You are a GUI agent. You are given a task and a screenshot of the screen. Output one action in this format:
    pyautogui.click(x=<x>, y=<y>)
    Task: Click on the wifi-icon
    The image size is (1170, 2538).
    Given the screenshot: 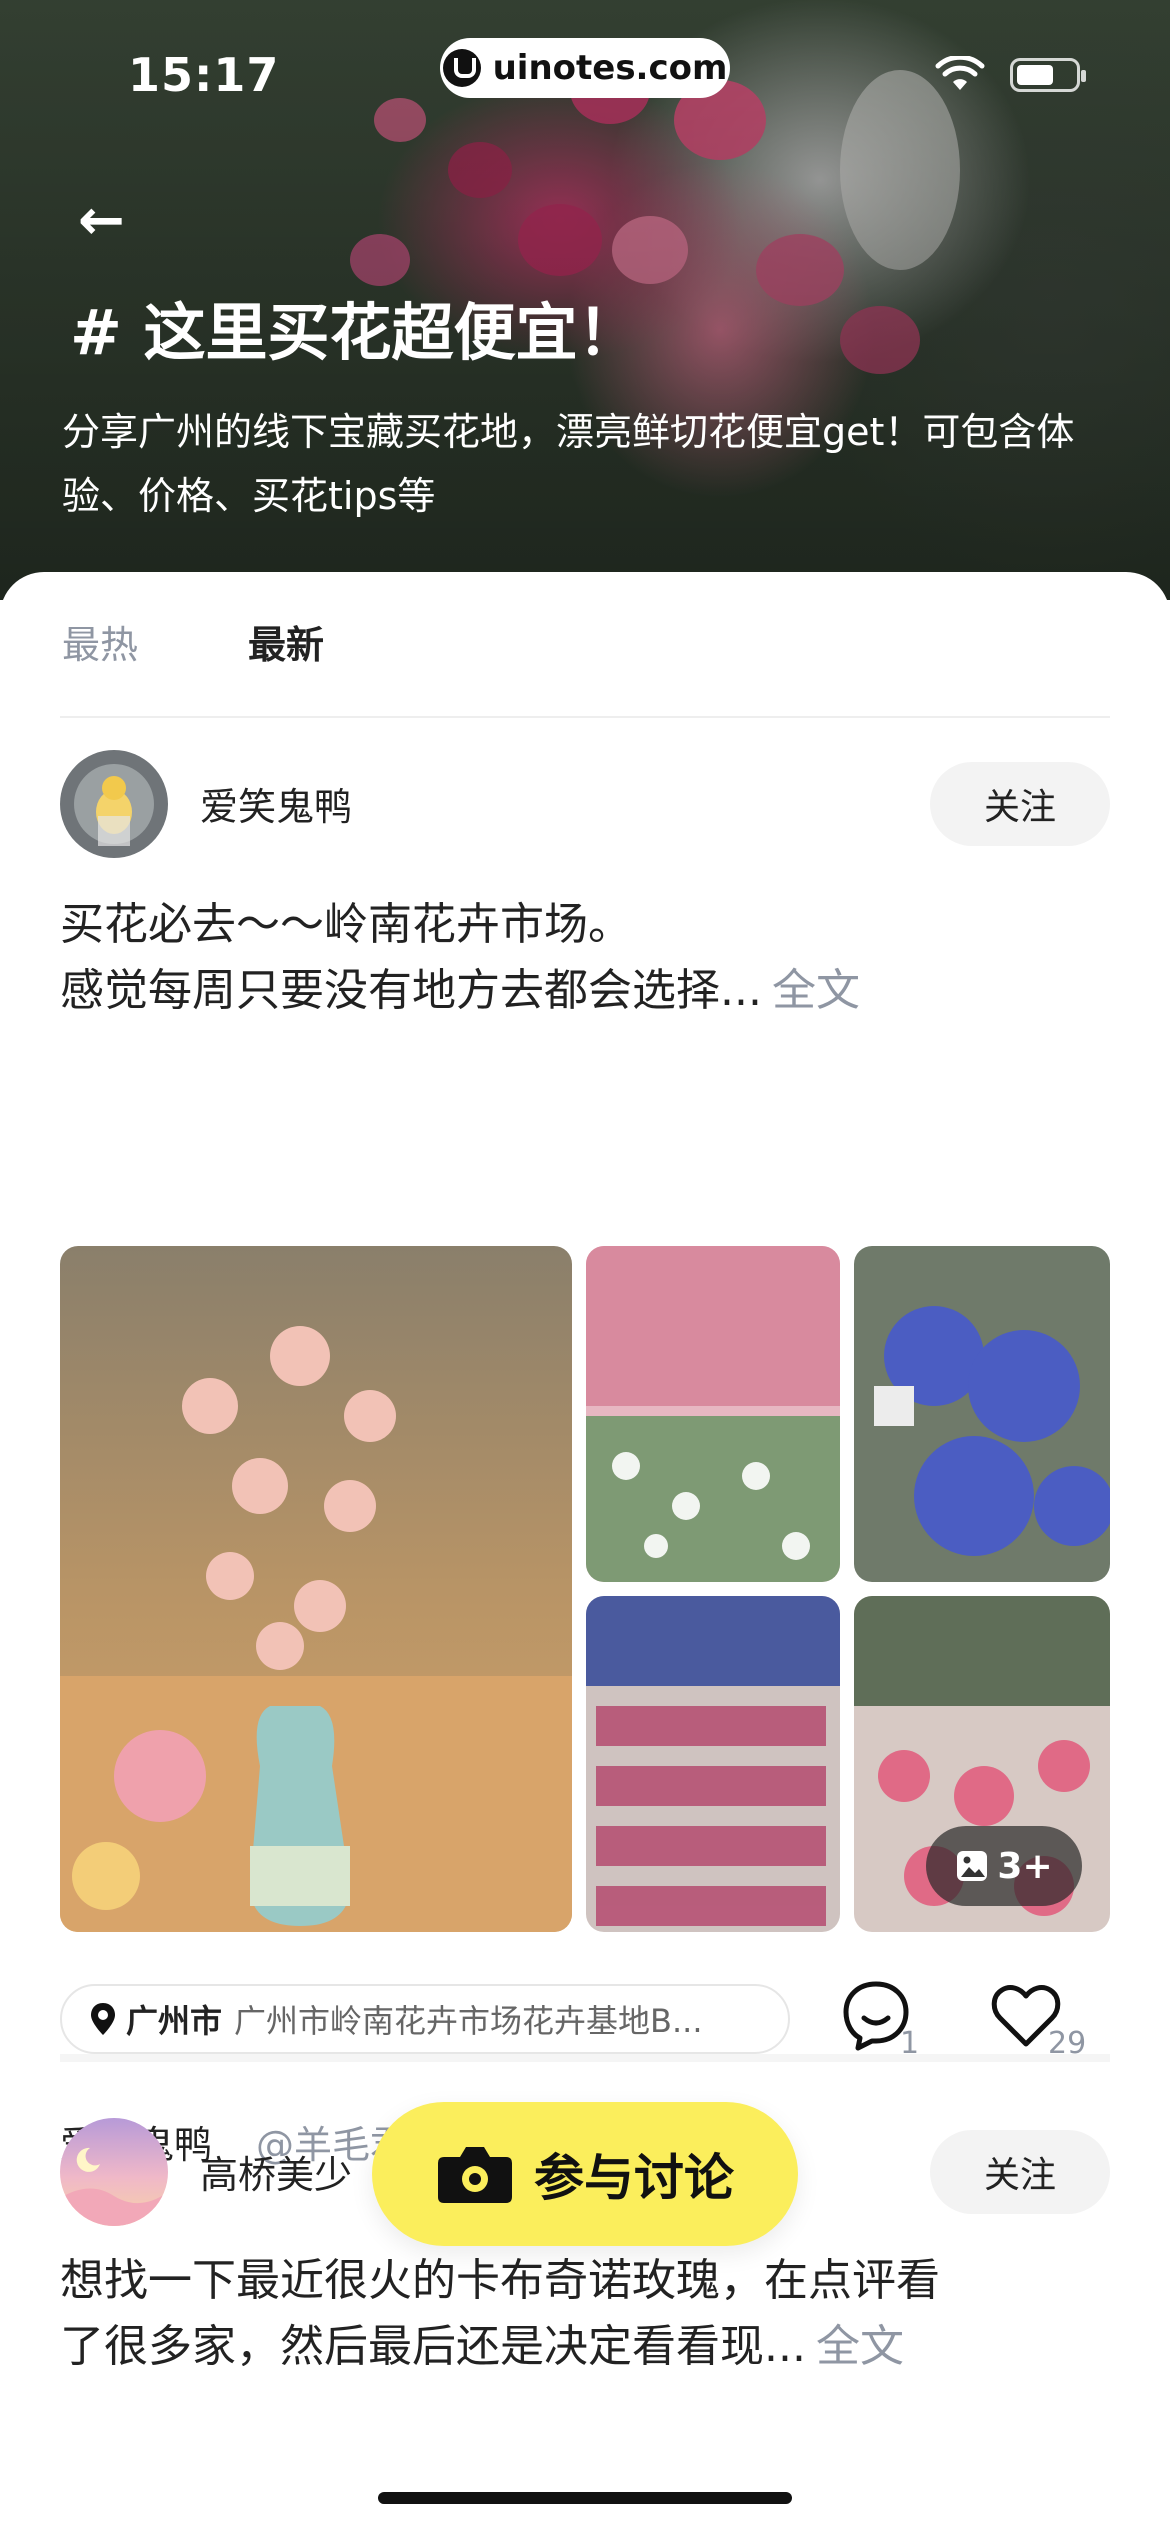 What is the action you would take?
    pyautogui.click(x=960, y=73)
    